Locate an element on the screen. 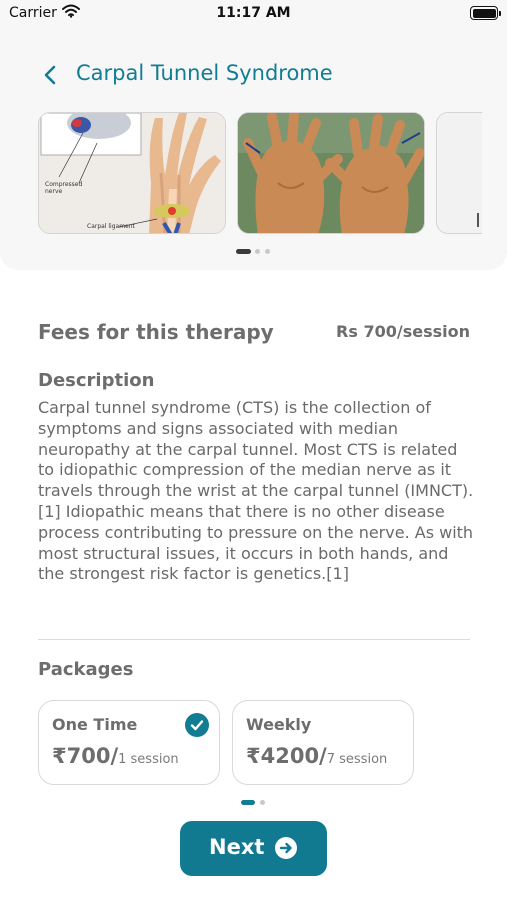 Image resolution: width=507 pixels, height=900 pixels. package-price: ₹4200/7 session is located at coordinates (316, 756).